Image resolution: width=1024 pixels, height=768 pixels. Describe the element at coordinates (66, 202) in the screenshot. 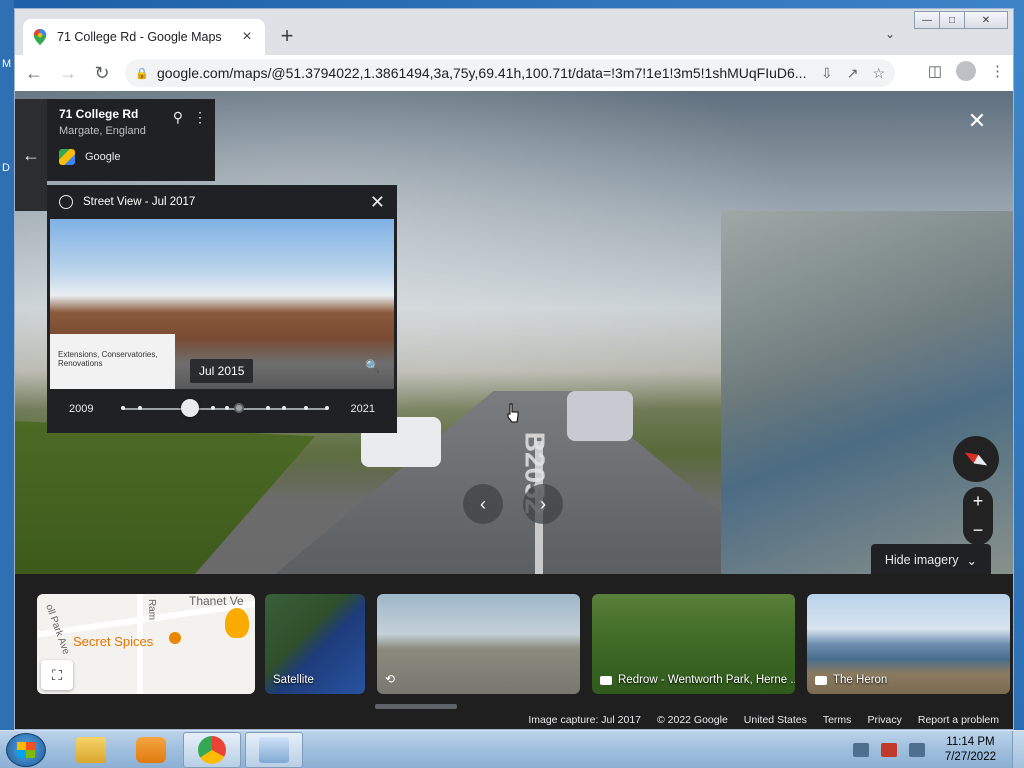

I see `history-clock-icon` at that location.